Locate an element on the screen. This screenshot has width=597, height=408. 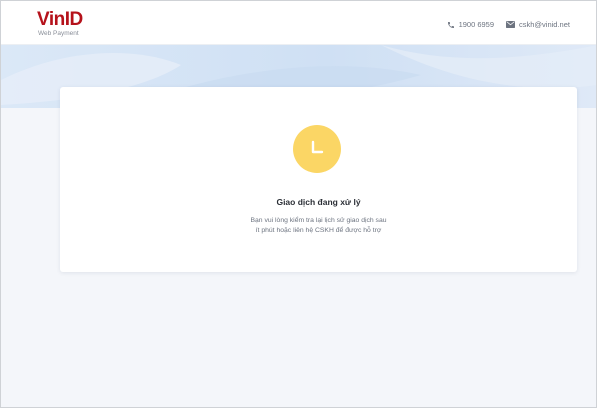
phone-icon is located at coordinates (451, 25).